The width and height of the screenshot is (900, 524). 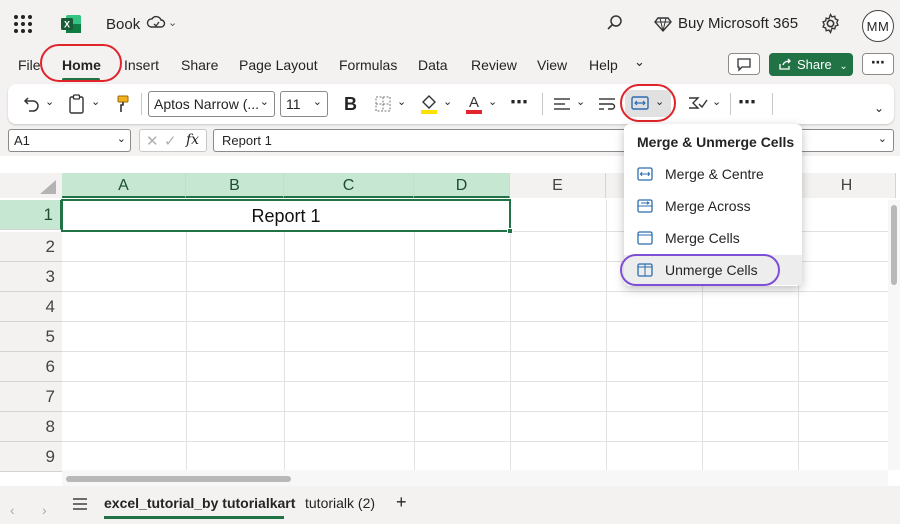 I want to click on svg-text: X, so click(x=67, y=25).